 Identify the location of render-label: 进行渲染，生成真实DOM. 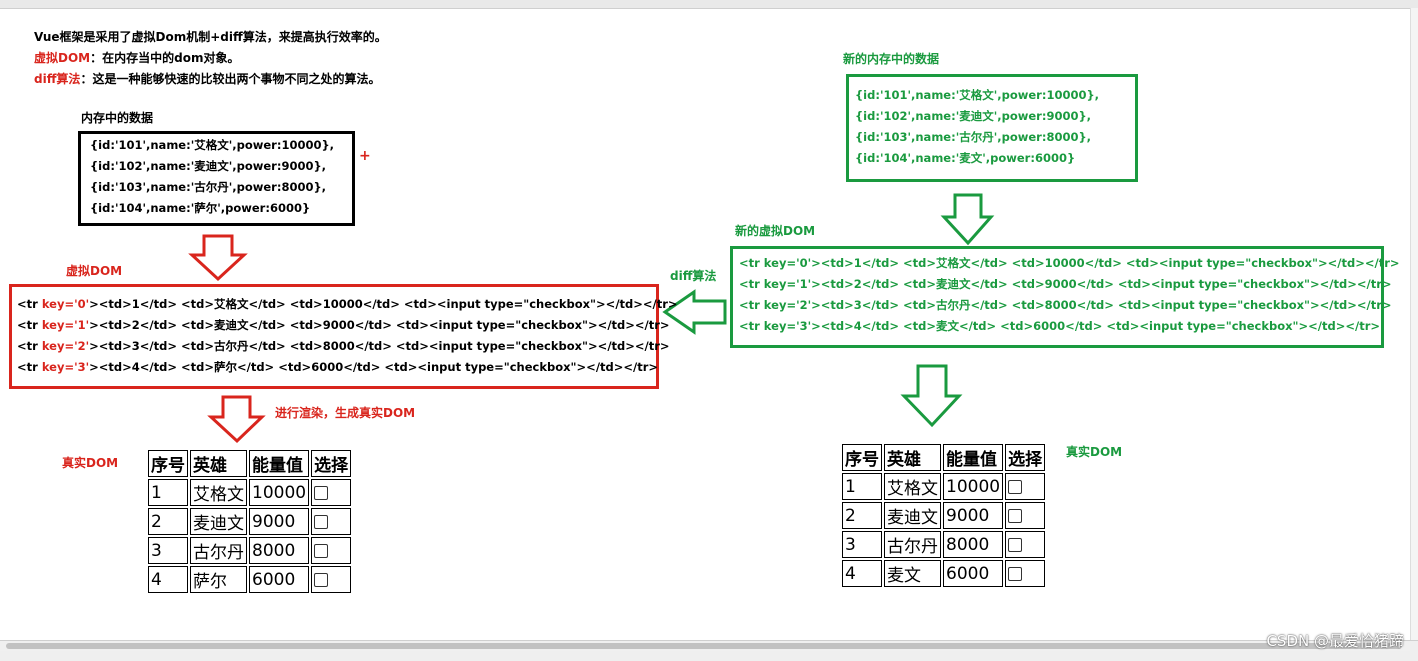
(345, 413).